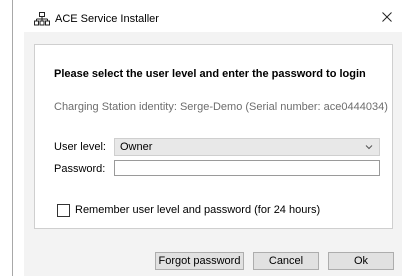 Image resolution: width=402 pixels, height=276 pixels. I want to click on window-title: ACE Service Installer, so click(107, 19).